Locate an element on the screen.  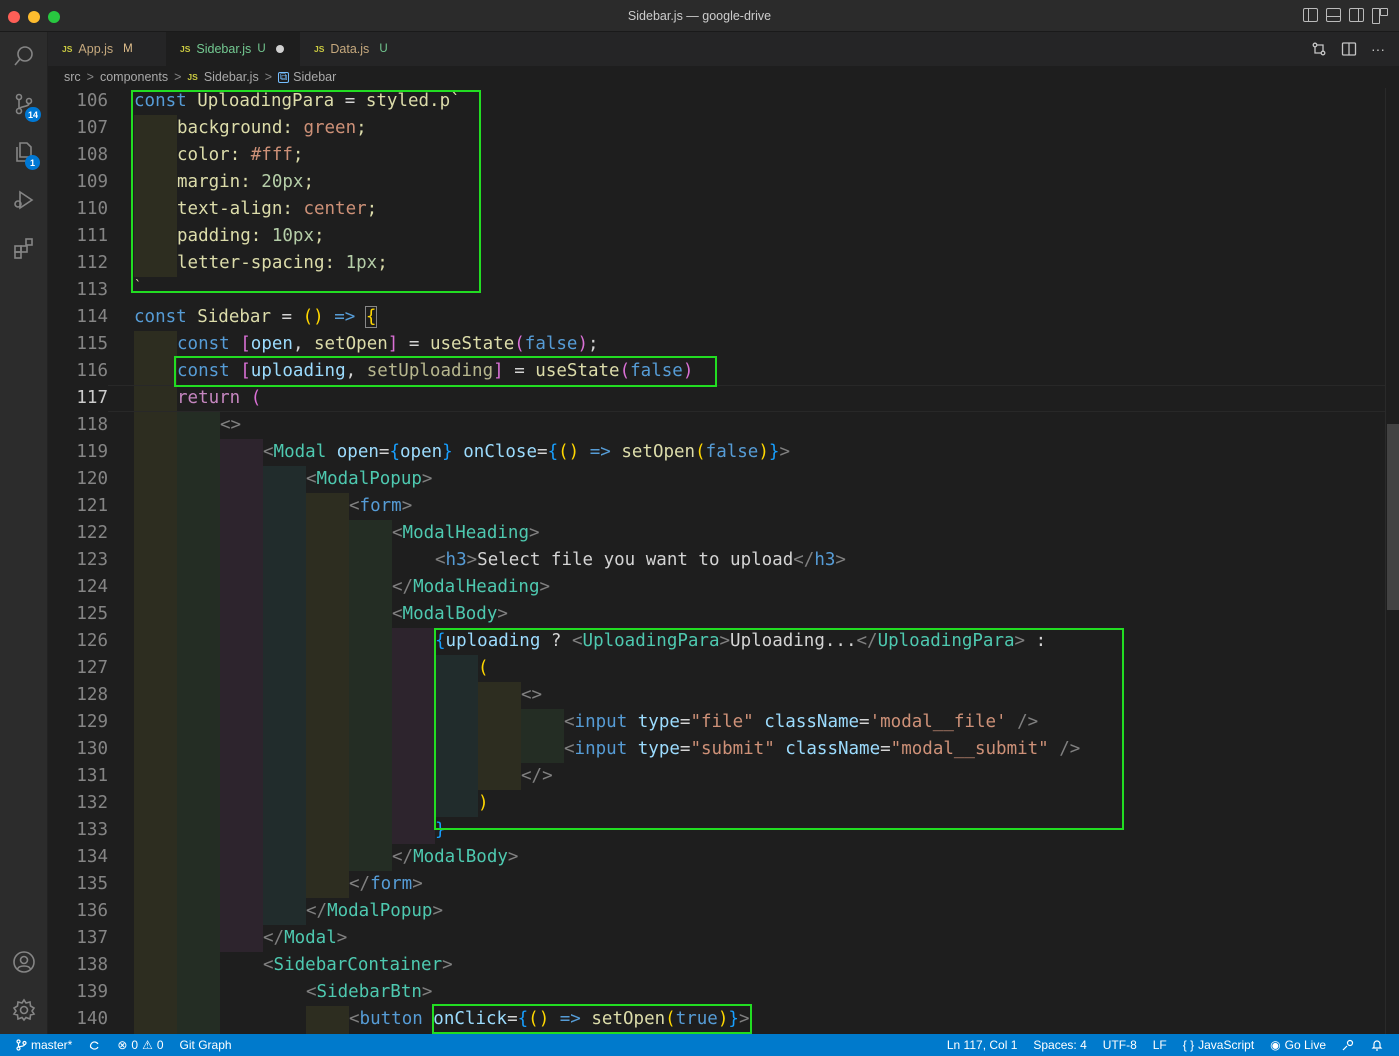
line-number: 121 is located at coordinates (92, 506).